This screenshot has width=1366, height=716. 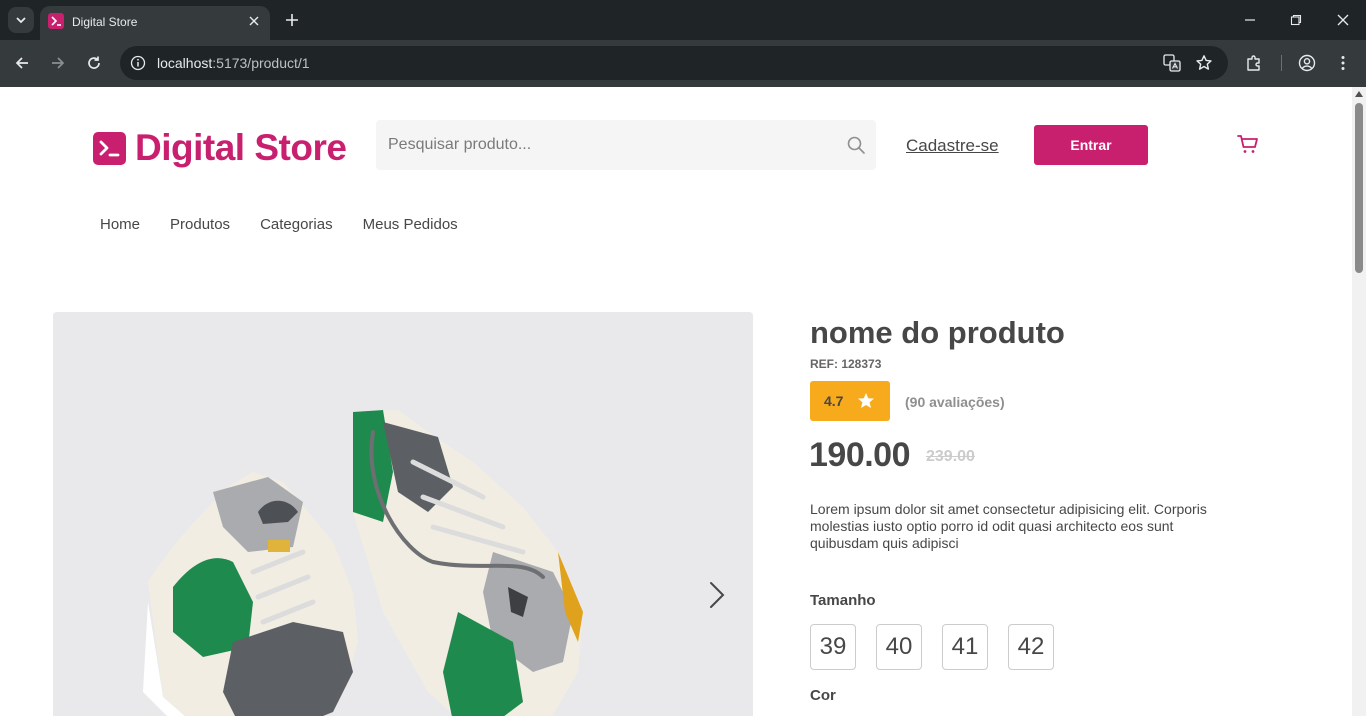 I want to click on star-icon, so click(x=866, y=400).